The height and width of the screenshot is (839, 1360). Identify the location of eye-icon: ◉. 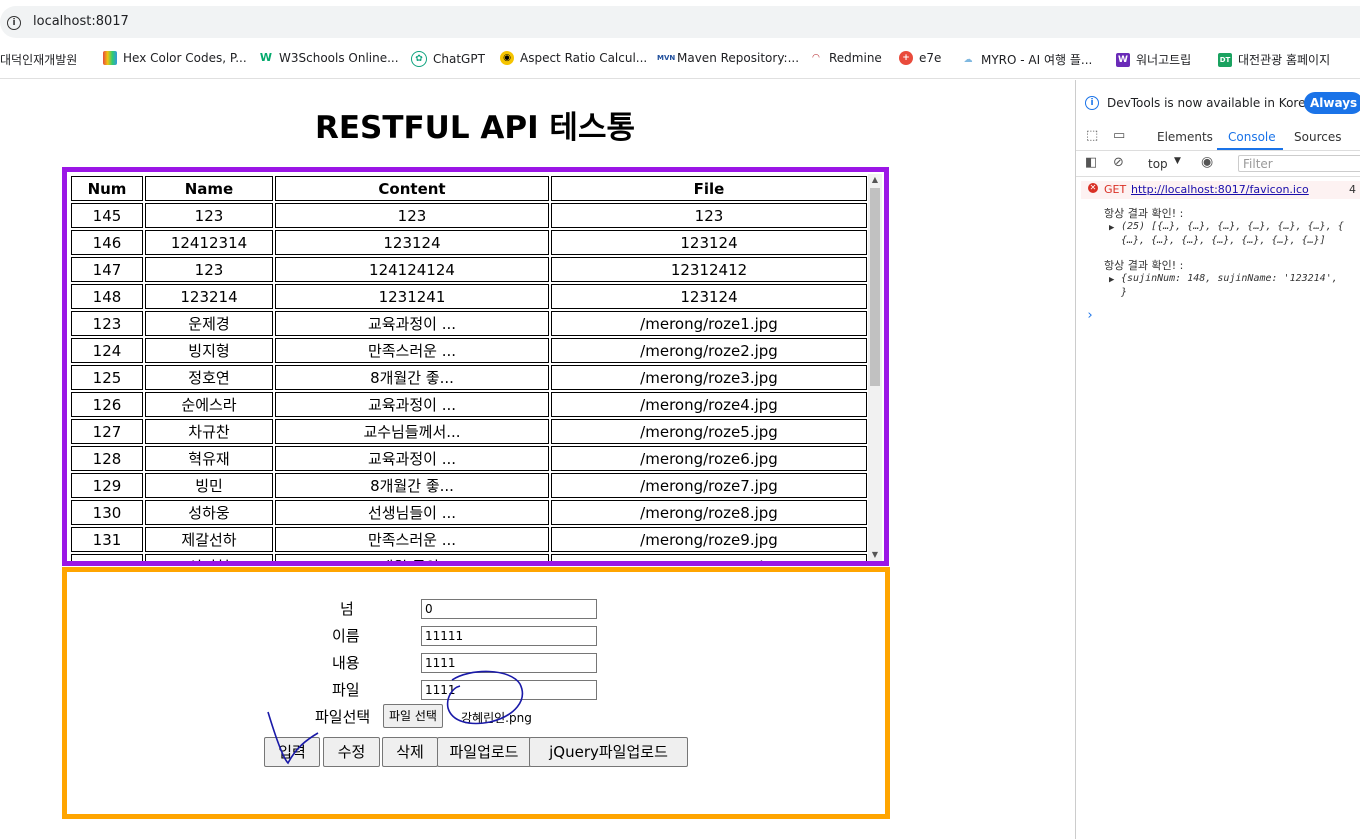
(1207, 162).